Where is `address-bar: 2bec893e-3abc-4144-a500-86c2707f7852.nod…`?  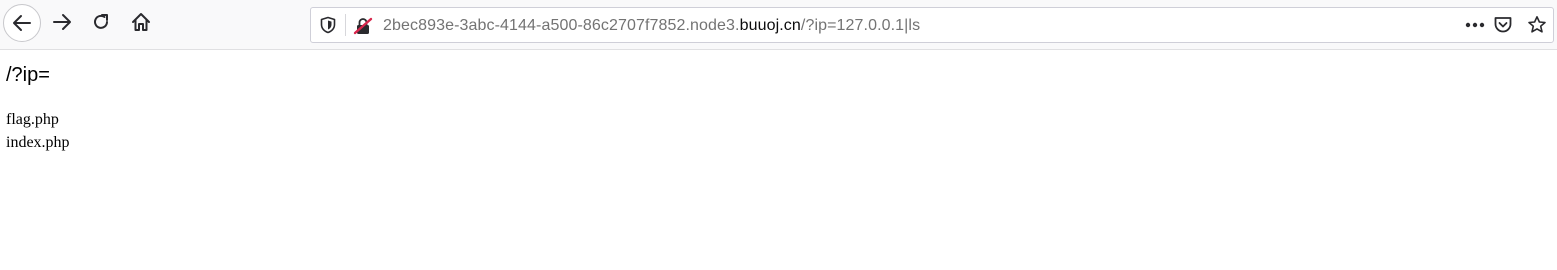
address-bar: 2bec893e-3abc-4144-a500-86c2707f7852.nod… is located at coordinates (932, 25).